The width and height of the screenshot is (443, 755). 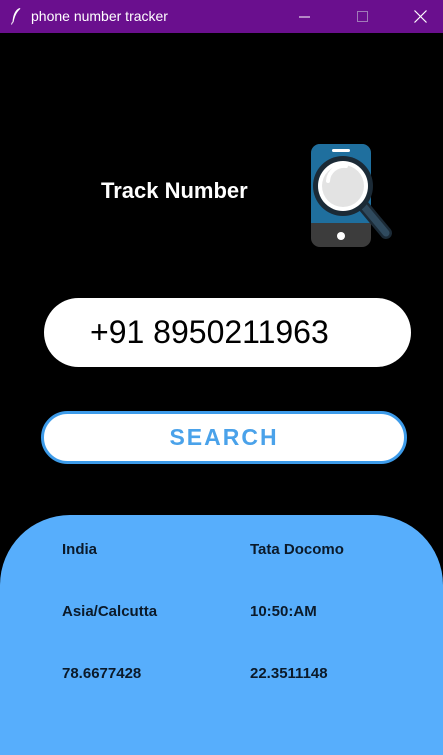 I want to click on page-title: Track Number, so click(x=174, y=190).